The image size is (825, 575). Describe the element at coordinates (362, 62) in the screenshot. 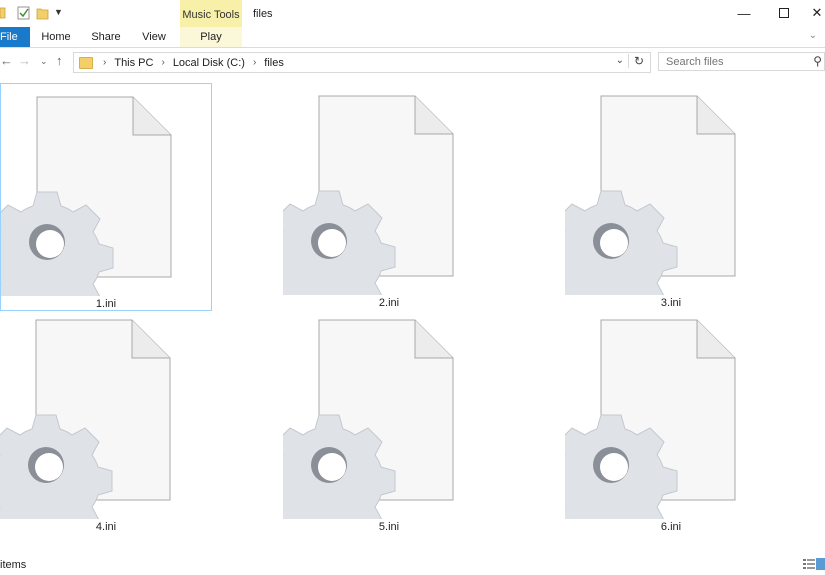

I see `address-bar: › This PC › Local Disk (C:) › files ⌄ ↻` at that location.